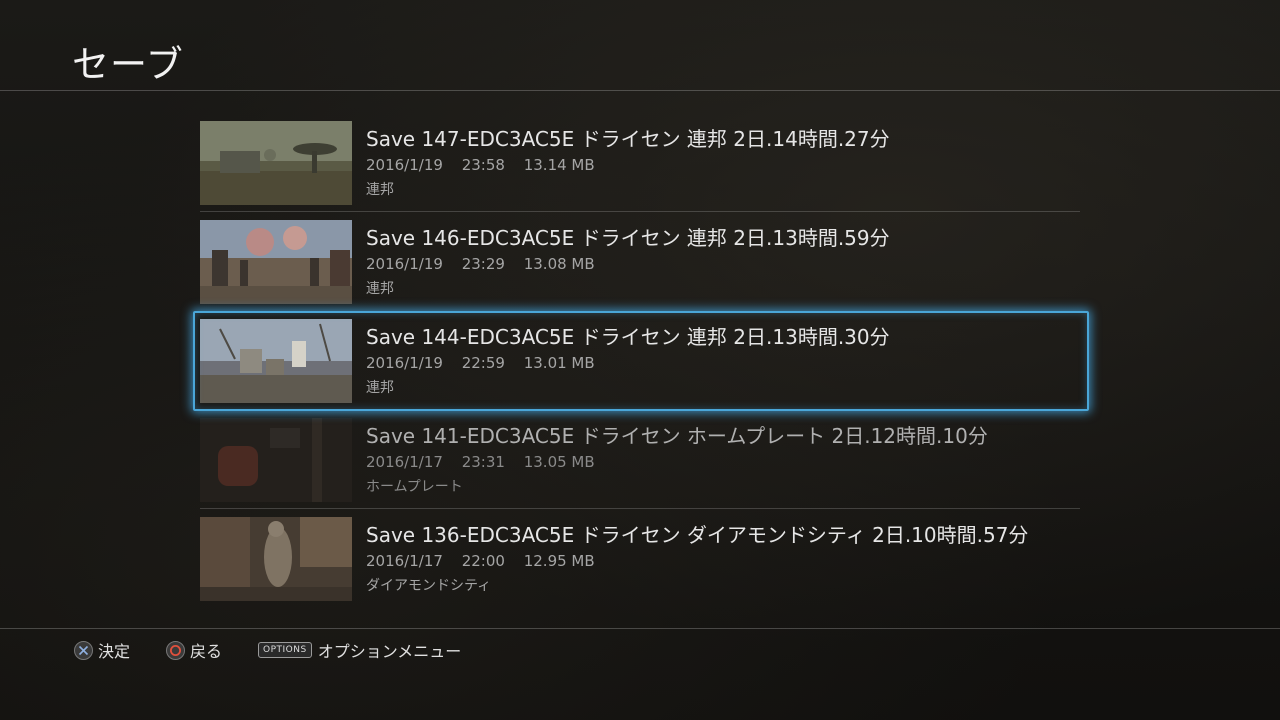 Image resolution: width=1280 pixels, height=720 pixels. I want to click on save-size: 13.08 MB, so click(559, 264).